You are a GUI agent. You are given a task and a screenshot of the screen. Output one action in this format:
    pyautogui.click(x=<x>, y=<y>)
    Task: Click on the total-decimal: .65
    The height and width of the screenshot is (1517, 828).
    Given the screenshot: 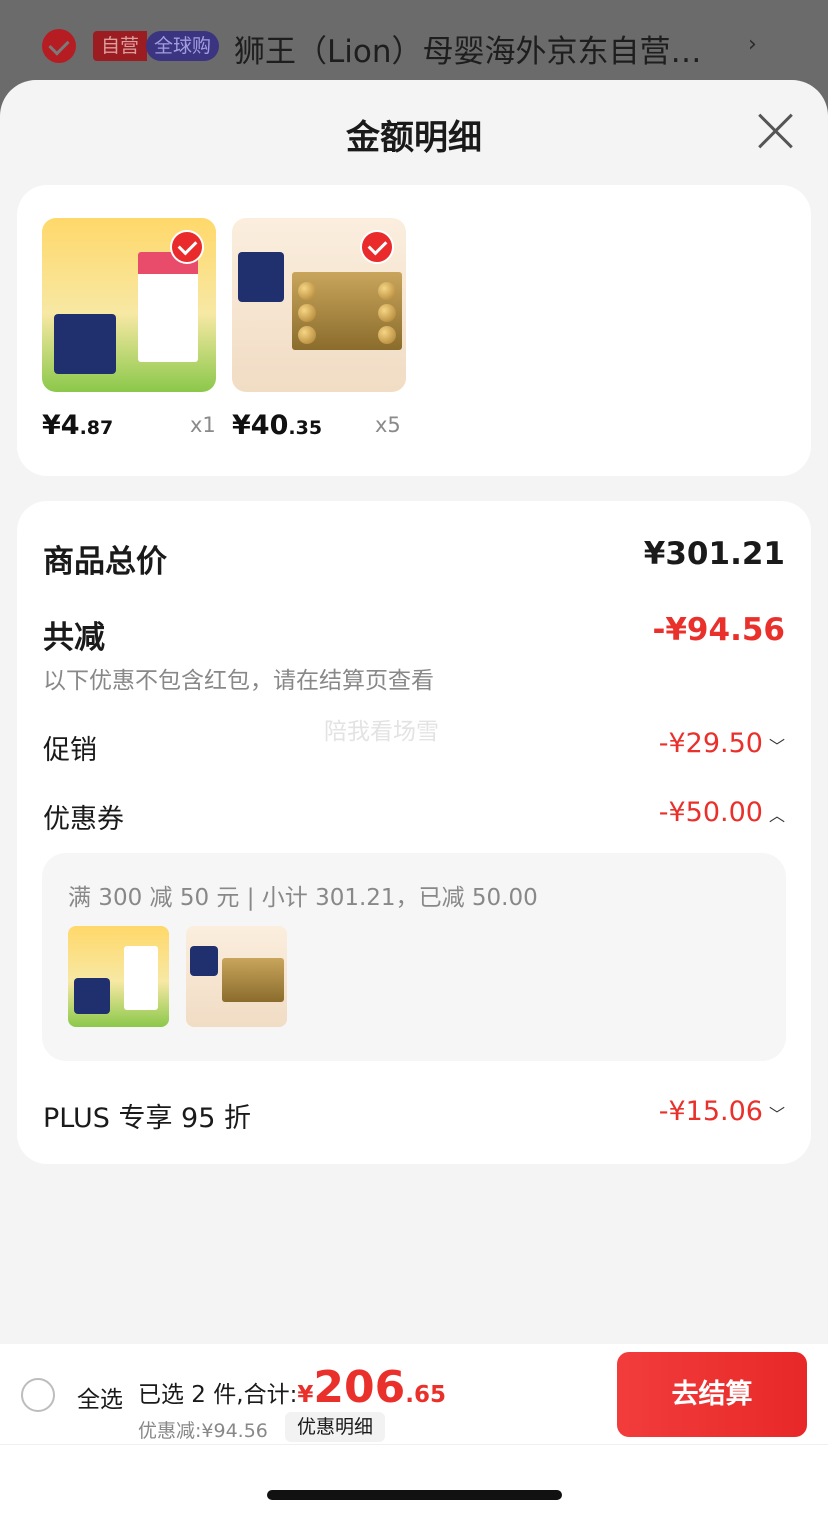 What is the action you would take?
    pyautogui.click(x=425, y=1395)
    